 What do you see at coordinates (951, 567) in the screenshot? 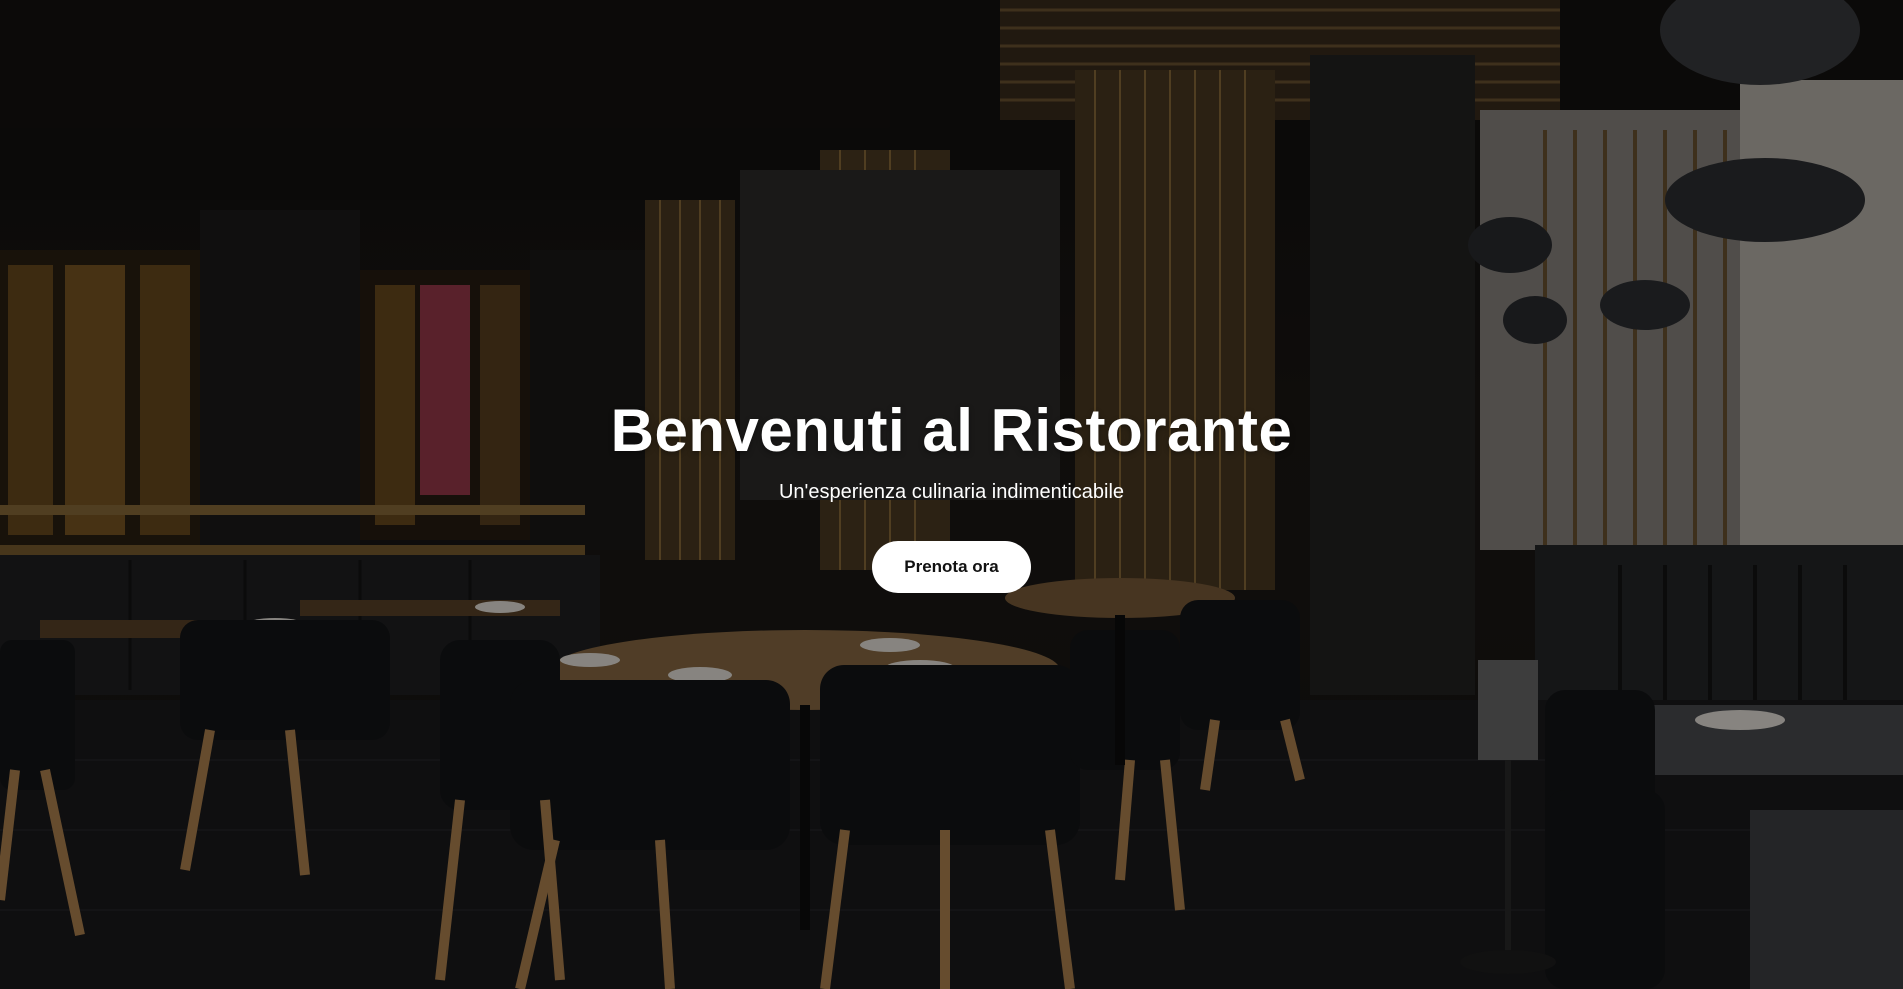
I see `reserve-button: Prenota ora` at bounding box center [951, 567].